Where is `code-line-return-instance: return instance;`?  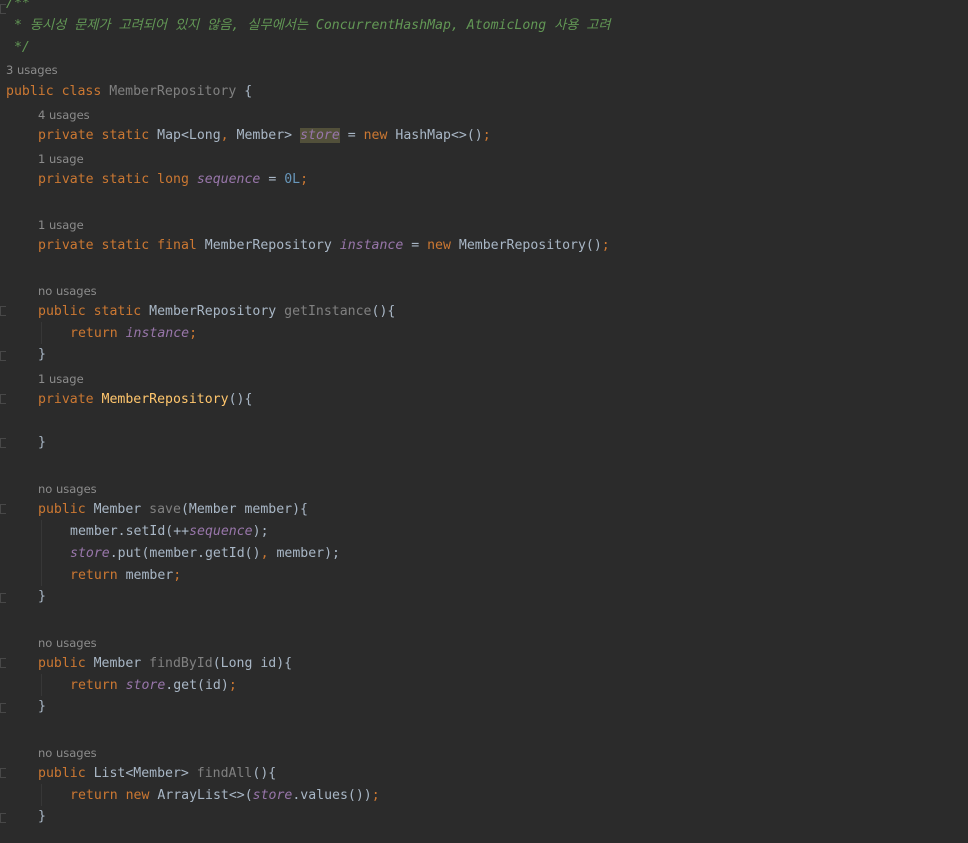 code-line-return-instance: return instance; is located at coordinates (134, 333).